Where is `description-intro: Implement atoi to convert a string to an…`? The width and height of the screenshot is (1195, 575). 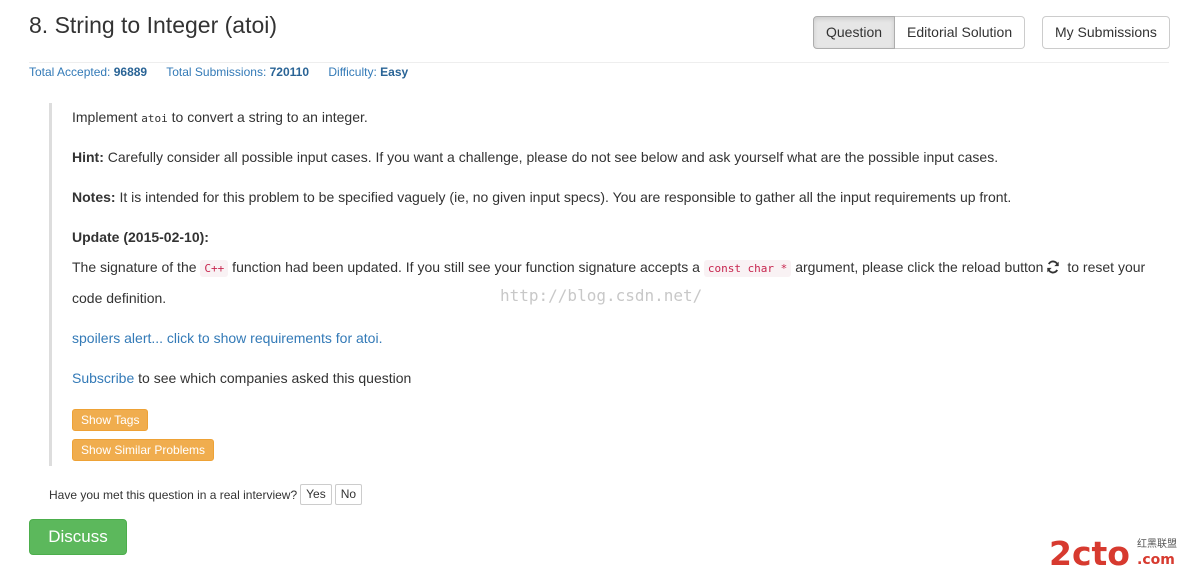
description-intro: Implement atoi to convert a string to an… is located at coordinates (220, 117).